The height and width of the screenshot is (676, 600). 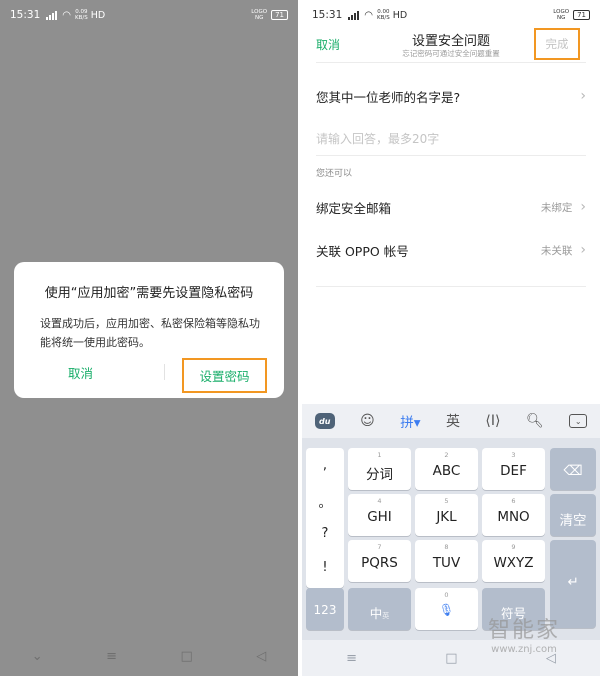 What do you see at coordinates (377, 138) in the screenshot?
I see `answer-input: 请输入回答，最多20字` at bounding box center [377, 138].